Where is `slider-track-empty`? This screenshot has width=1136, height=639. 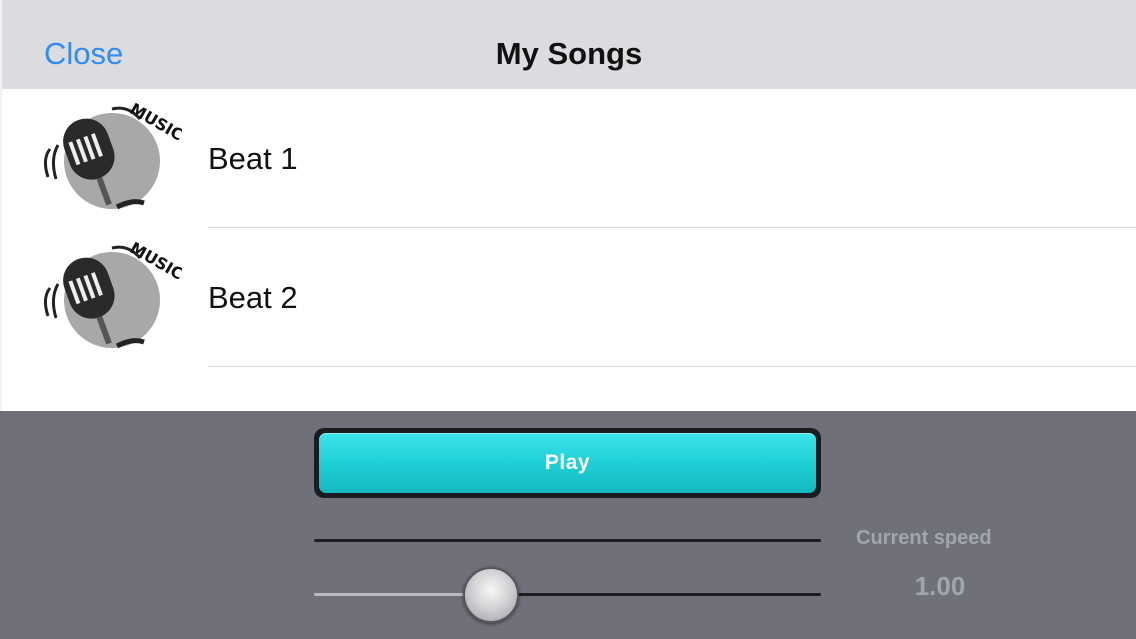 slider-track-empty is located at coordinates (656, 594).